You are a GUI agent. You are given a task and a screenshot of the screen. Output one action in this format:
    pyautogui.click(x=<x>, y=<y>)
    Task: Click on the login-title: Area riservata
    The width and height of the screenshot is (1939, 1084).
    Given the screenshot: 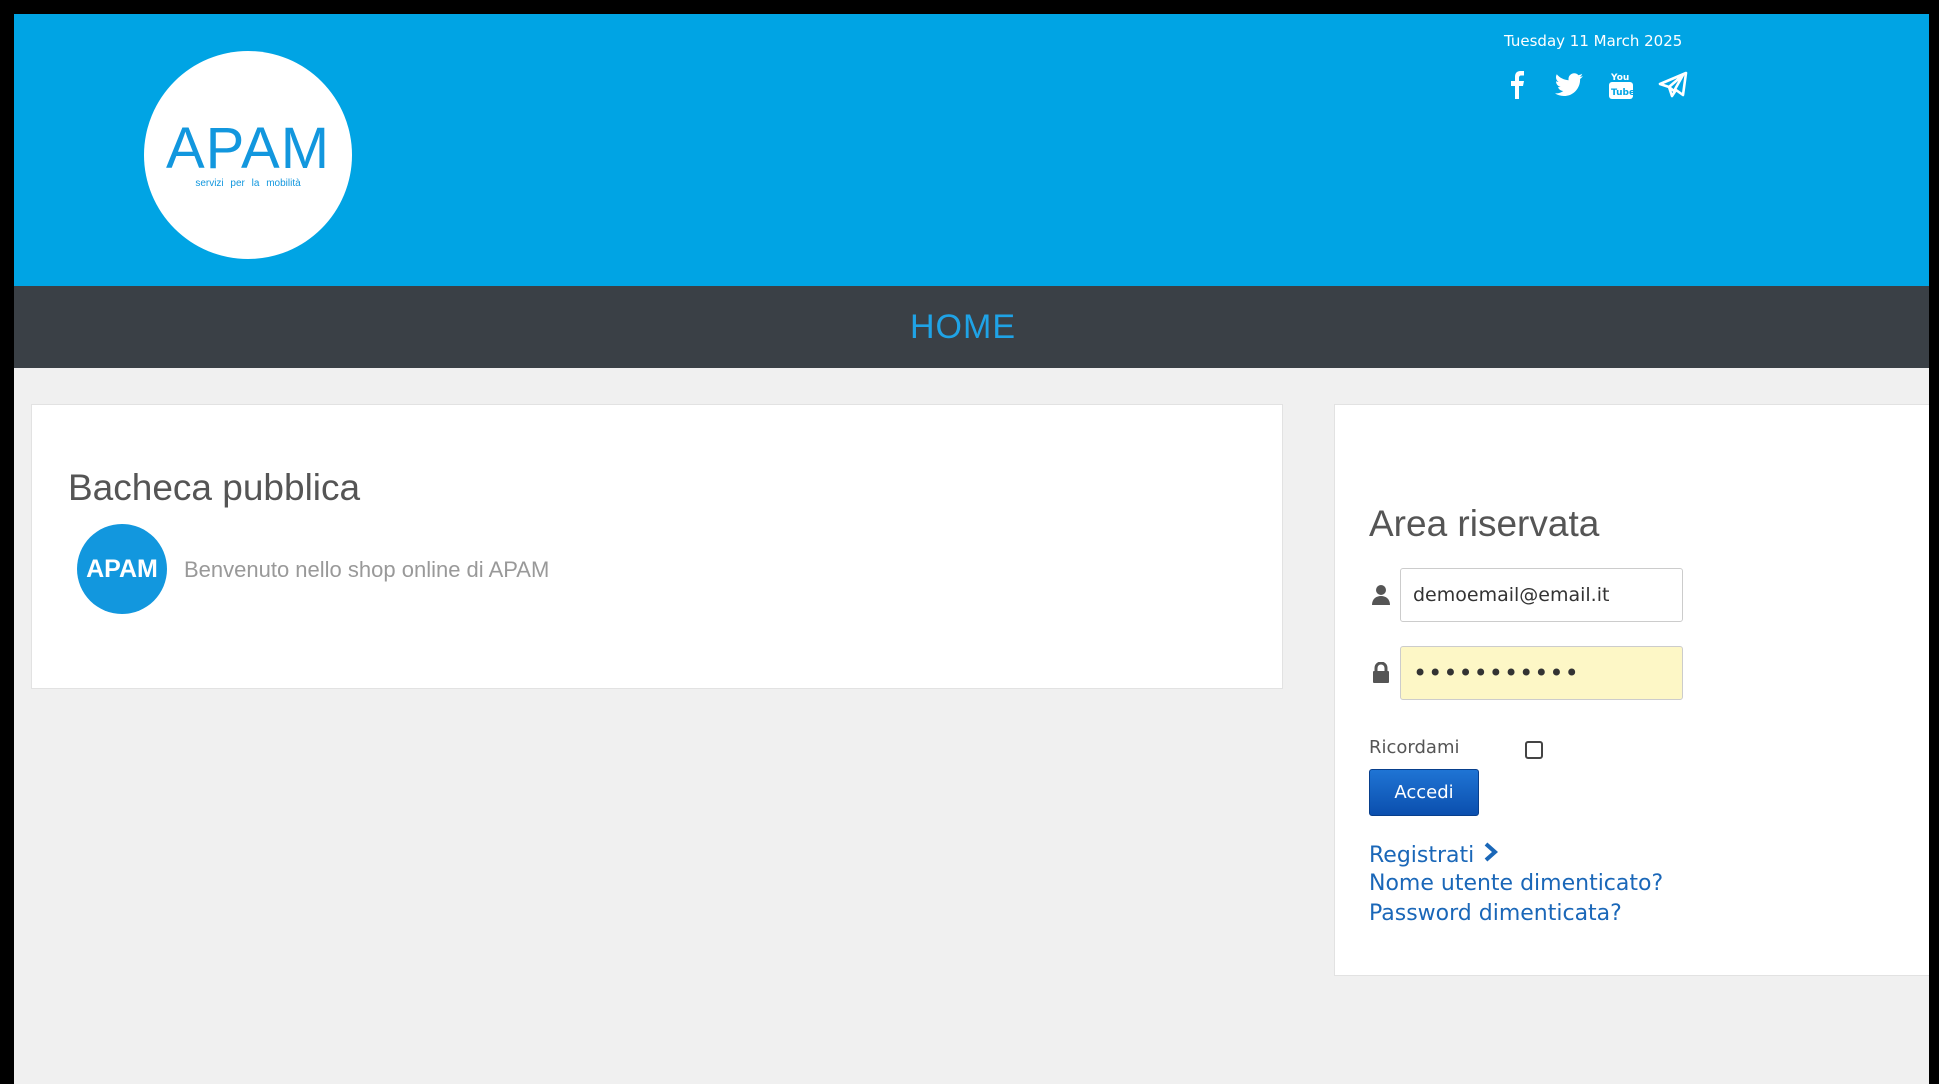 What is the action you would take?
    pyautogui.click(x=1484, y=523)
    